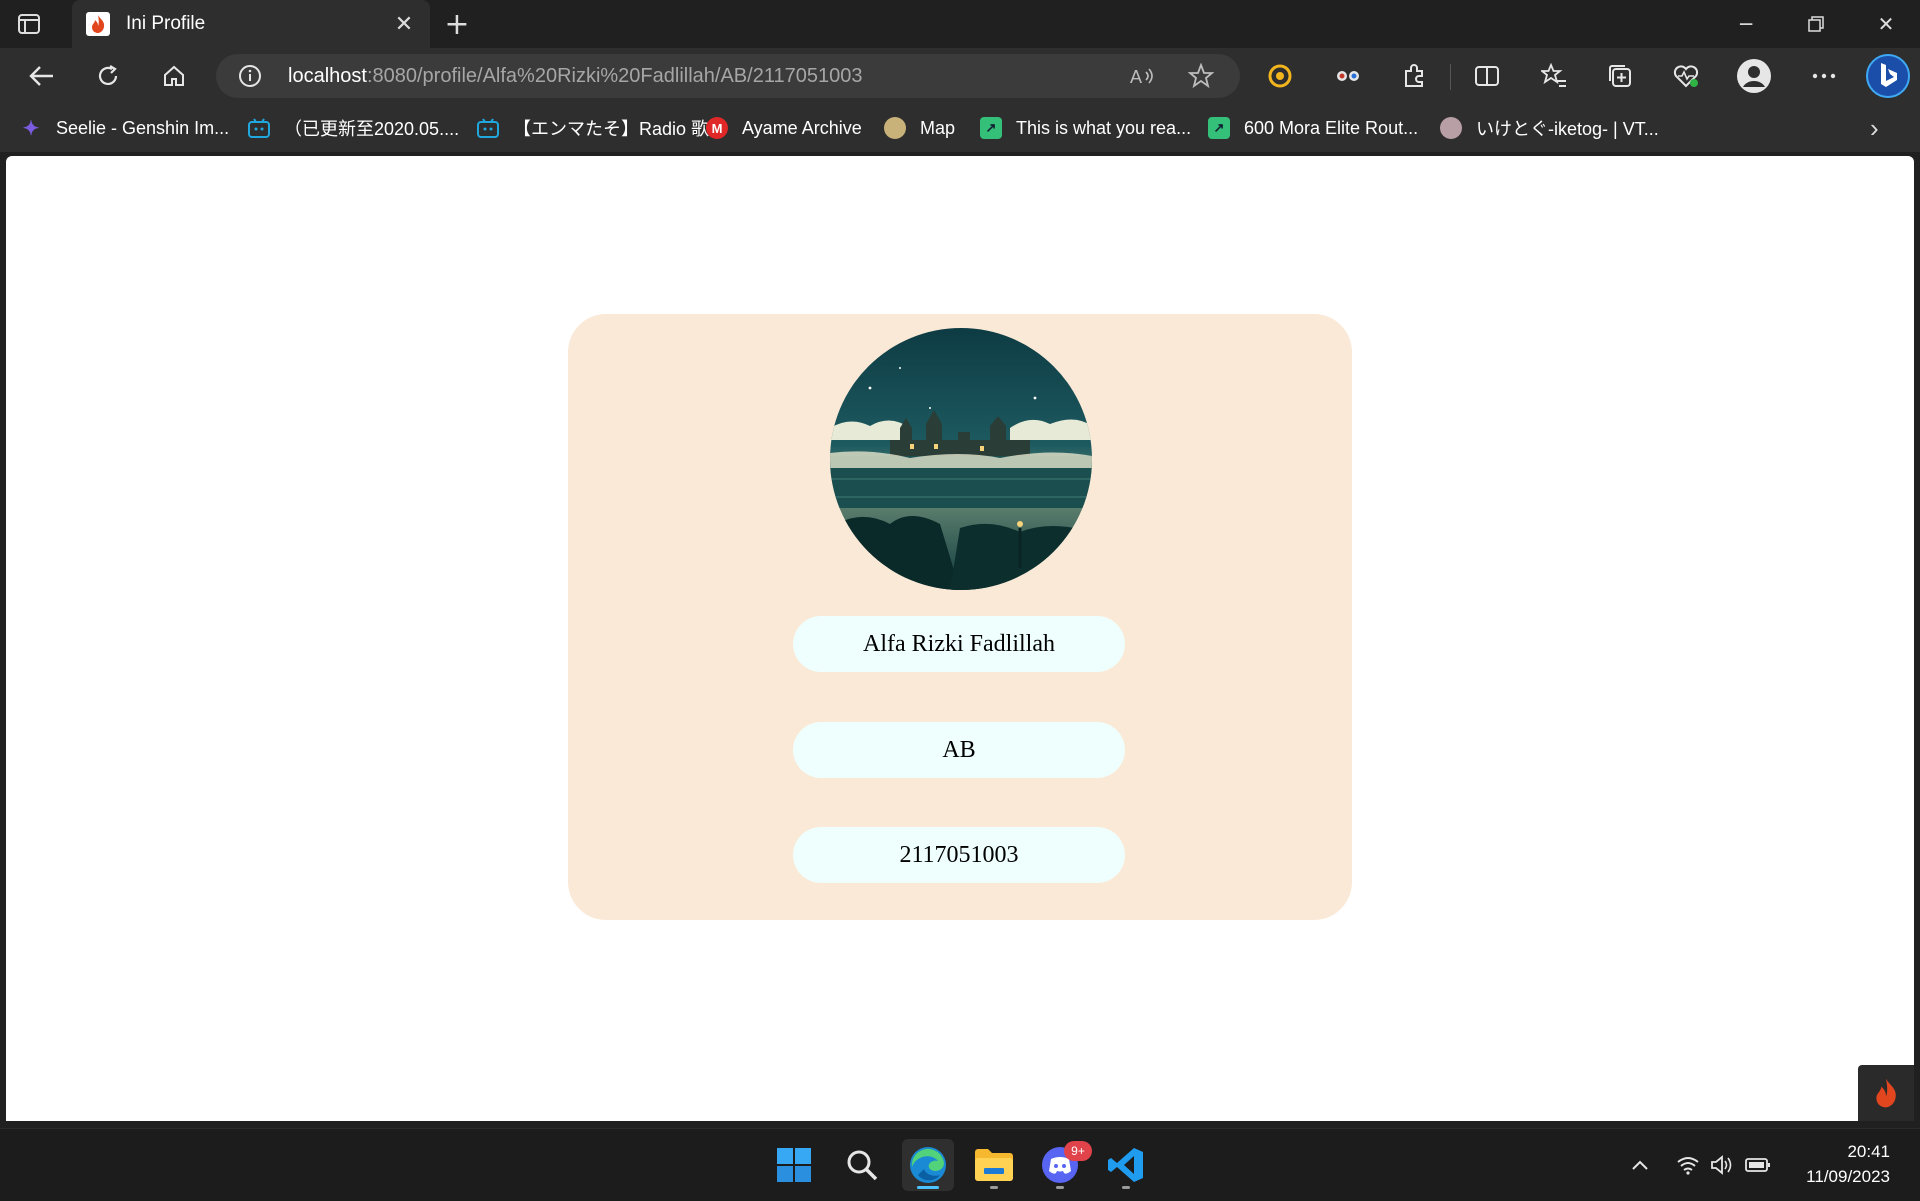  I want to click on more-dots-icon, so click(1824, 76).